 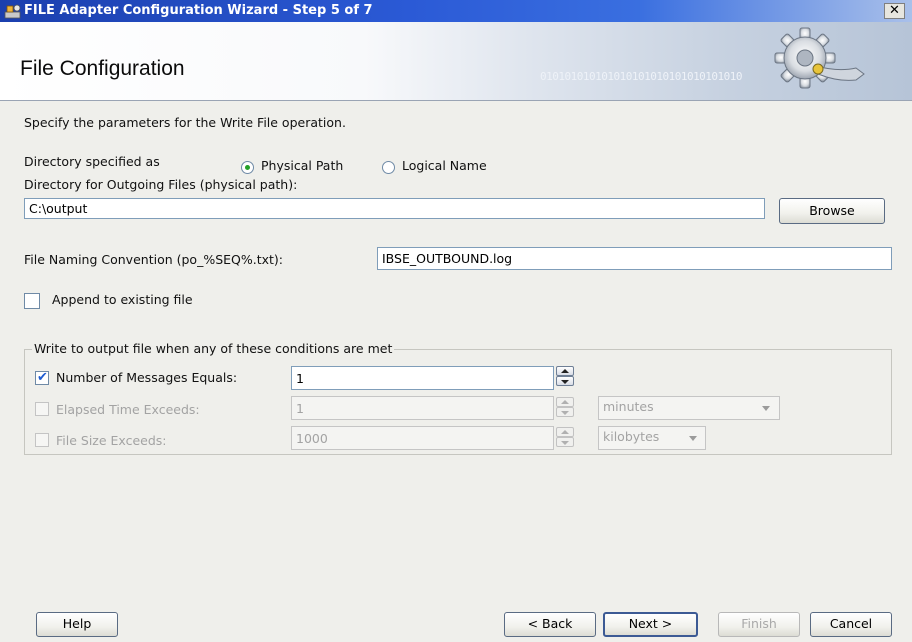 I want to click on size-unit-select: kilobytes, so click(x=652, y=438).